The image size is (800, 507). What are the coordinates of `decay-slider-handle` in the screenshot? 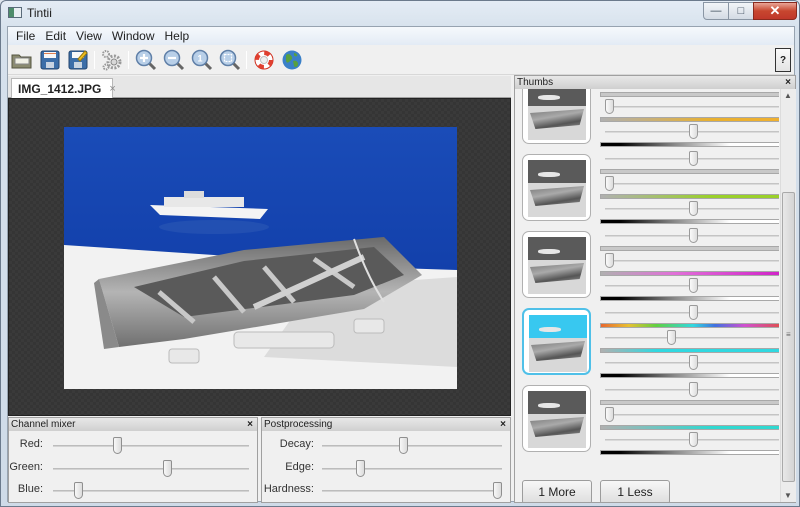 It's located at (403, 445).